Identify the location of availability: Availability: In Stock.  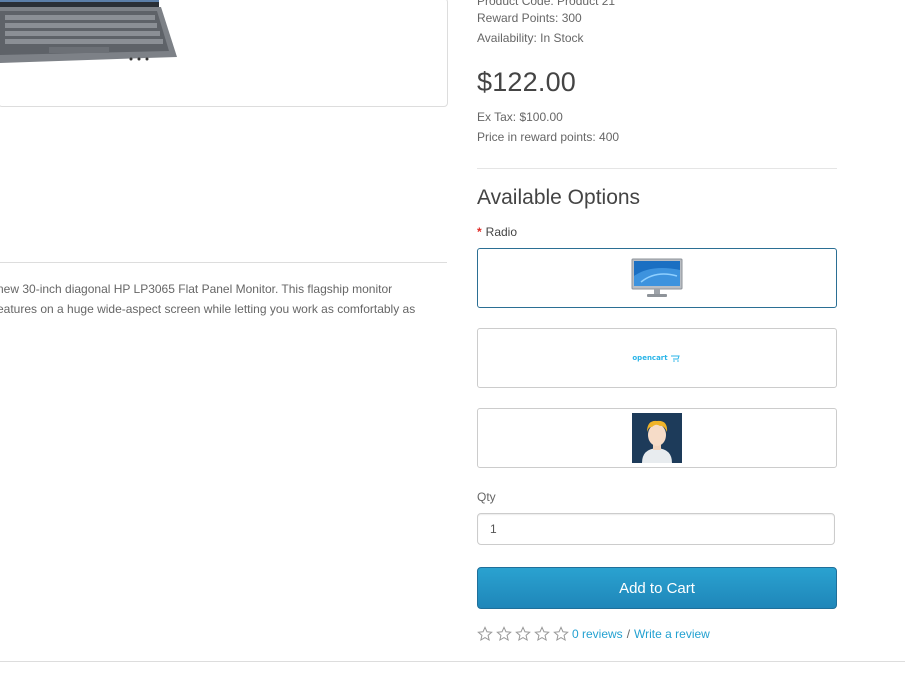
(530, 38).